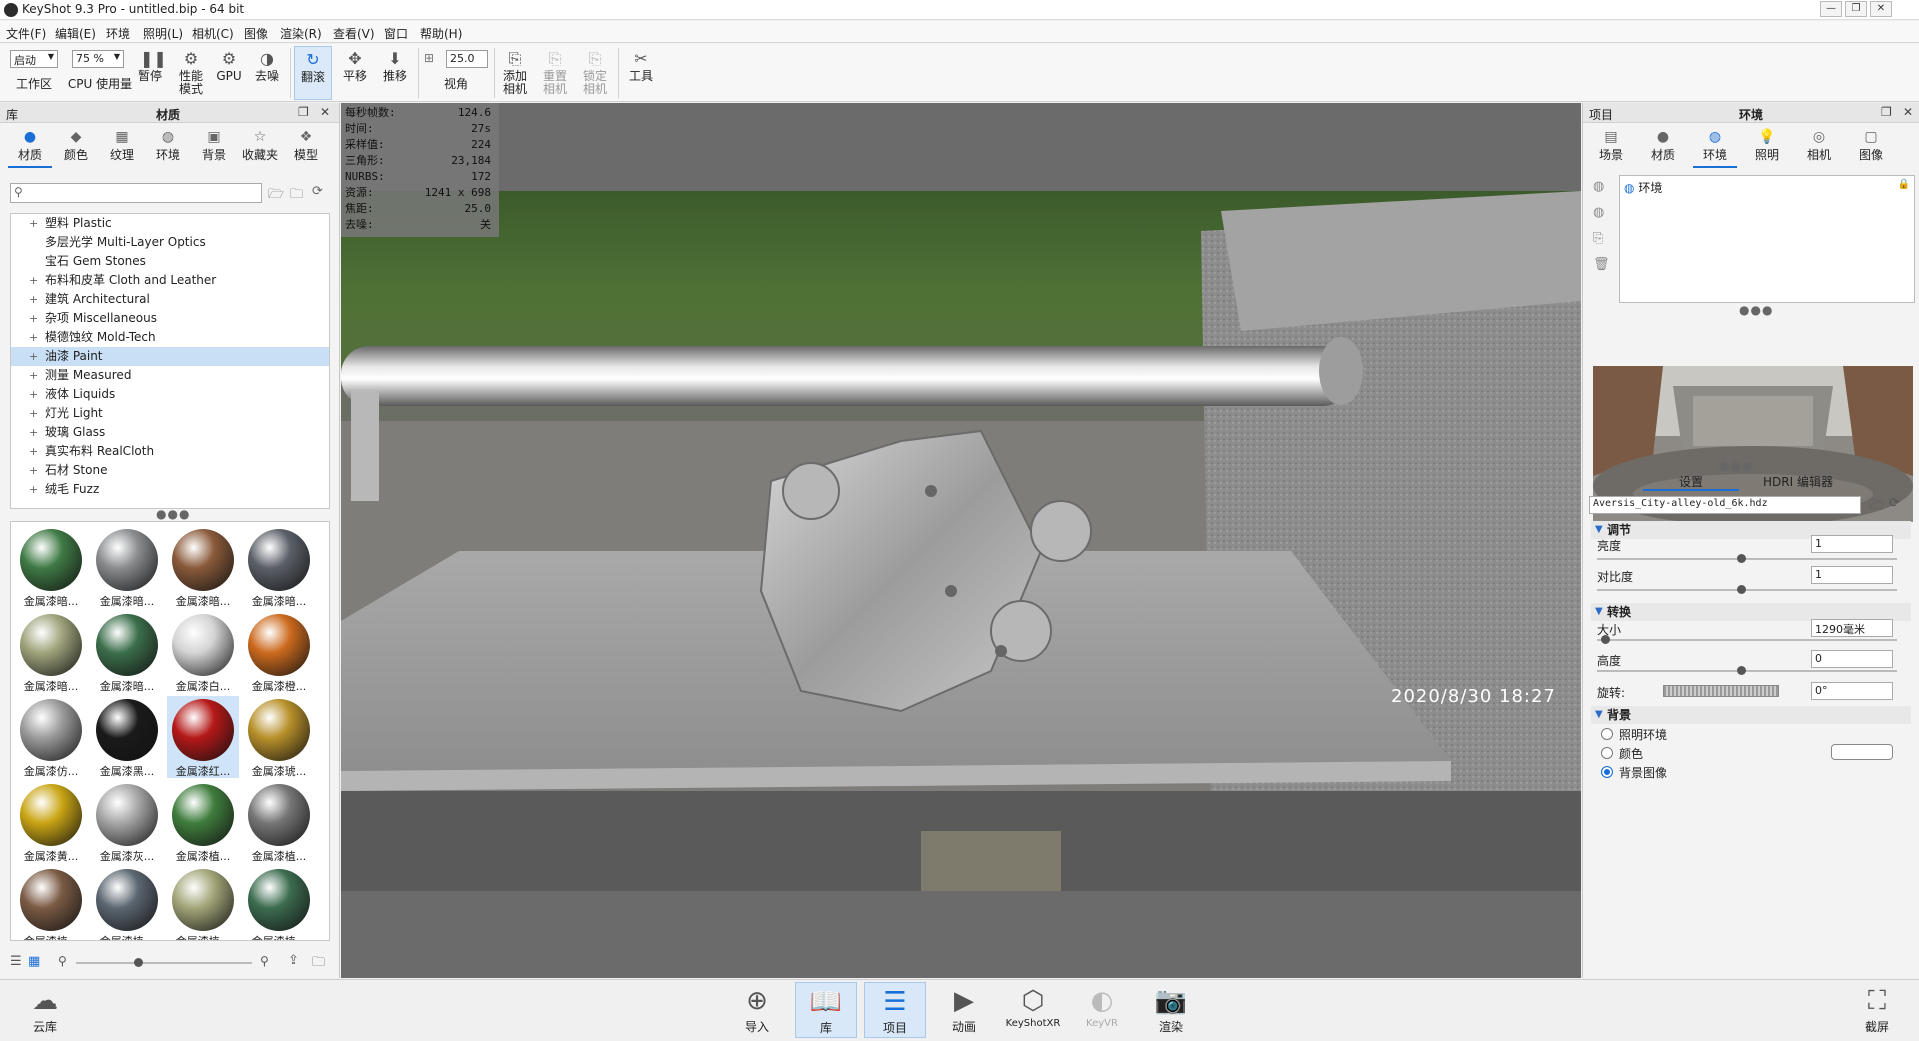 The width and height of the screenshot is (1919, 1041). Describe the element at coordinates (170, 356) in the screenshot. I see `tree-item-paint: + 油漆 Paint` at that location.